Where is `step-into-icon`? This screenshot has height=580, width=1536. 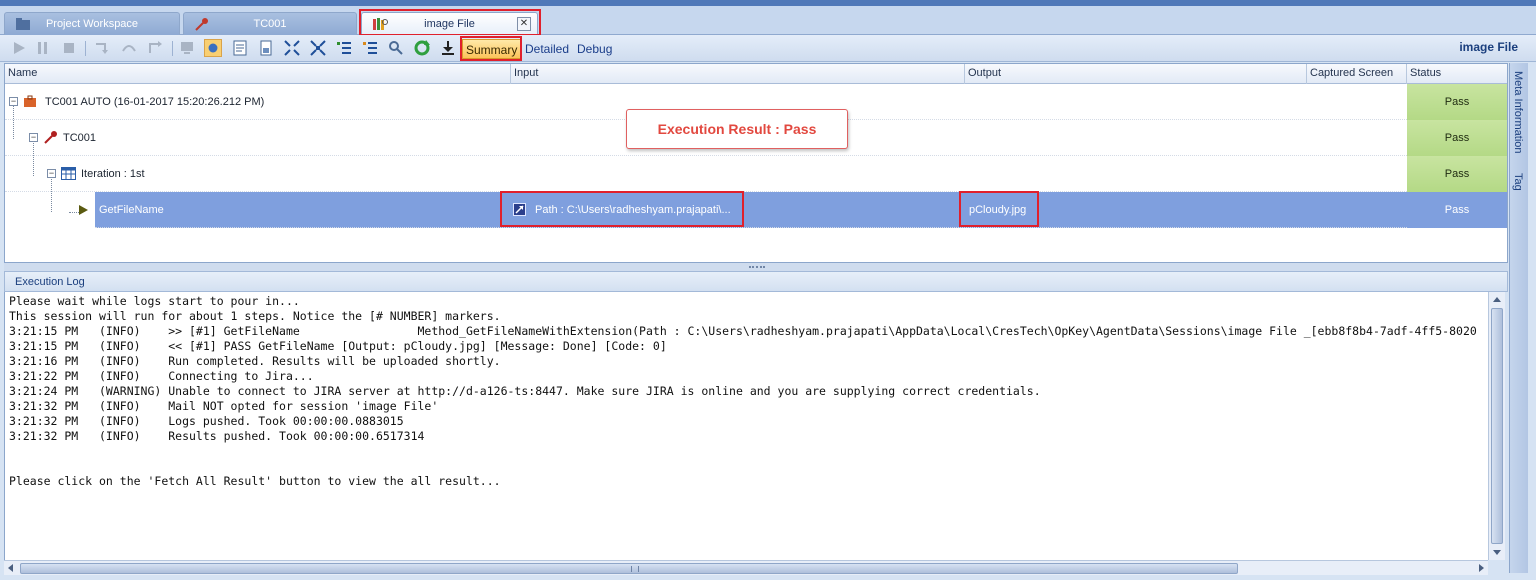 step-into-icon is located at coordinates (102, 48).